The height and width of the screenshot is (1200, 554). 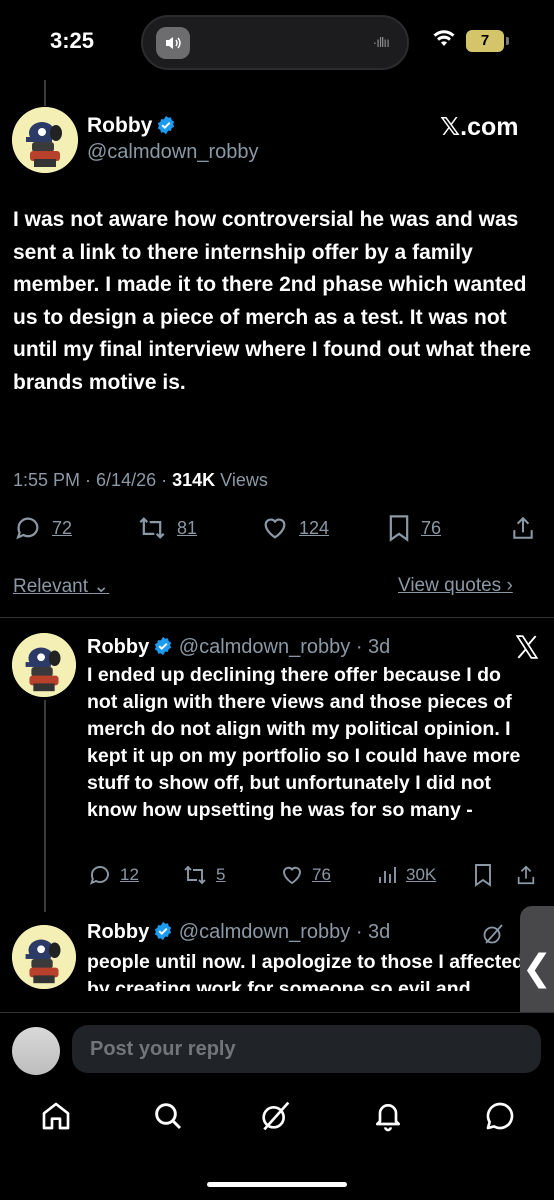 What do you see at coordinates (46, 480) in the screenshot?
I see `tweet-time: 1:55 PM` at bounding box center [46, 480].